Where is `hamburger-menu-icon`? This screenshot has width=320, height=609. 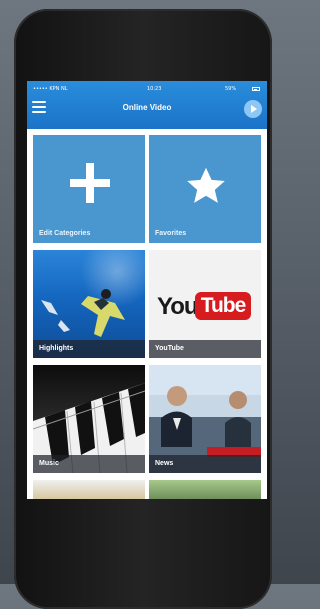
hamburger-menu-icon is located at coordinates (39, 107).